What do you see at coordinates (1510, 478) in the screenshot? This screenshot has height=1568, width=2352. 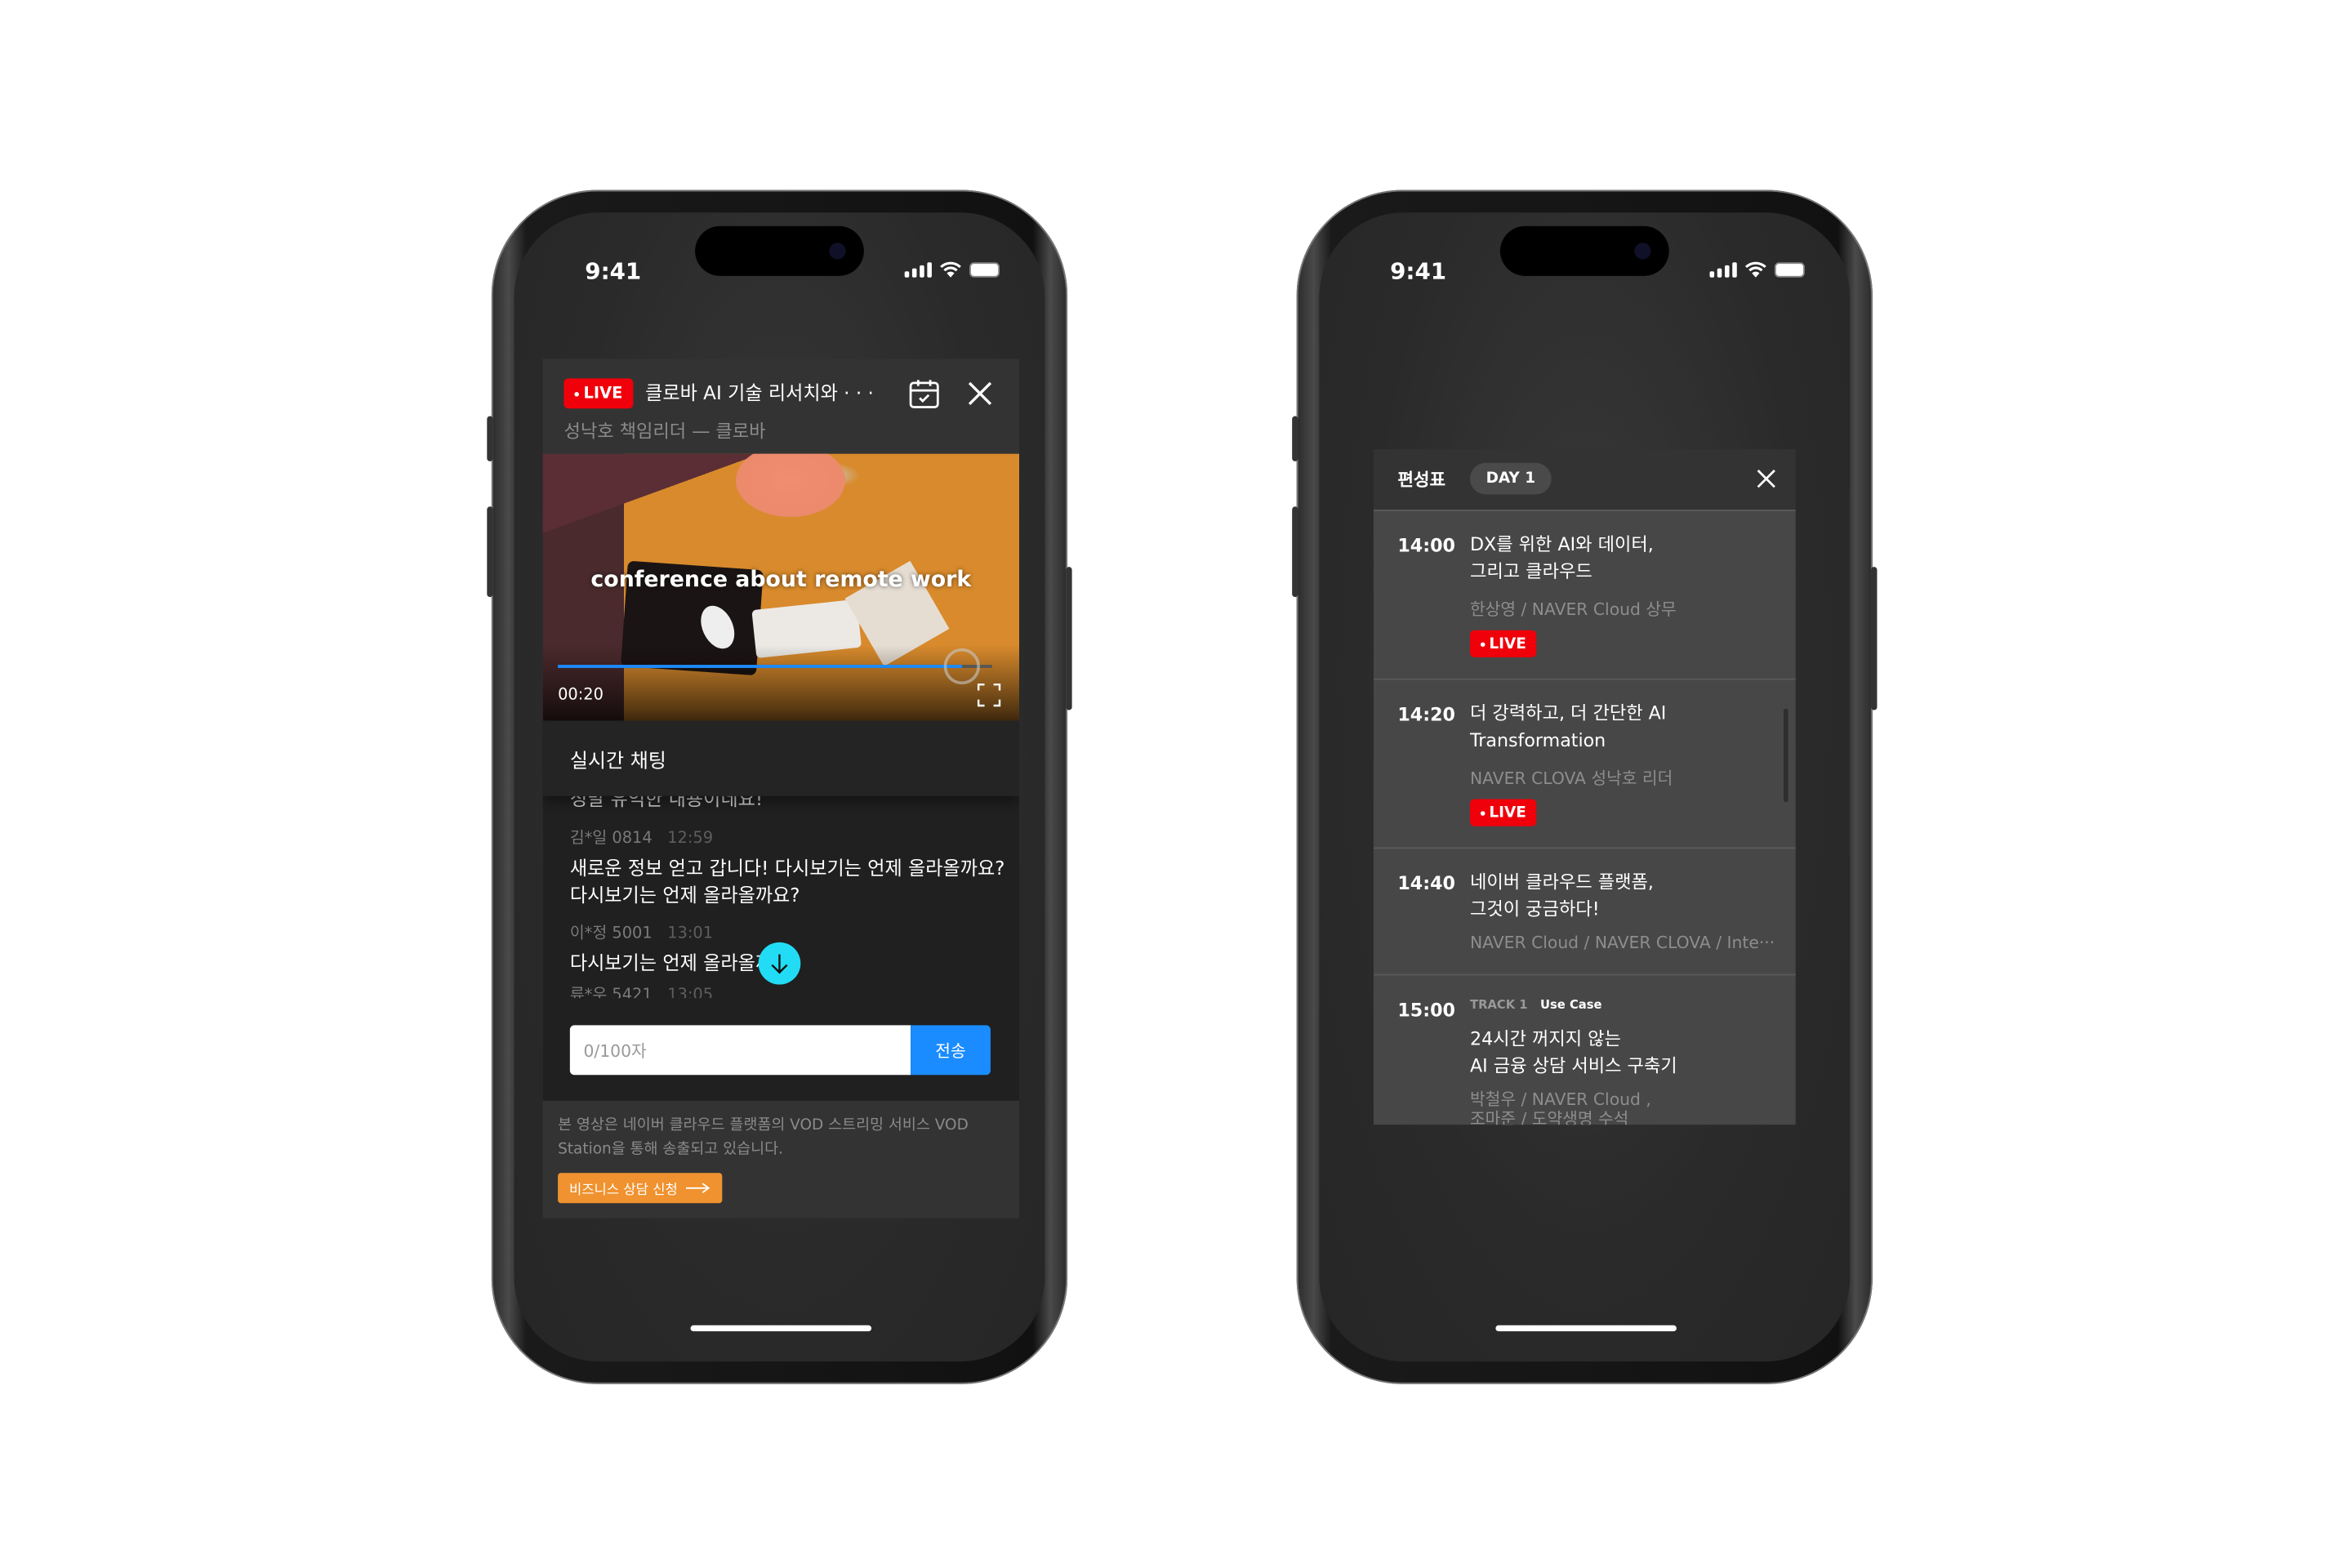 I see `day-selector: DAY 1` at bounding box center [1510, 478].